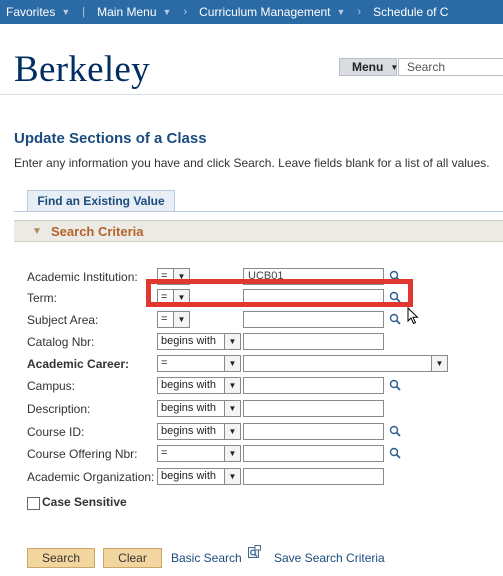  What do you see at coordinates (59, 409) in the screenshot?
I see `description-label: Description:` at bounding box center [59, 409].